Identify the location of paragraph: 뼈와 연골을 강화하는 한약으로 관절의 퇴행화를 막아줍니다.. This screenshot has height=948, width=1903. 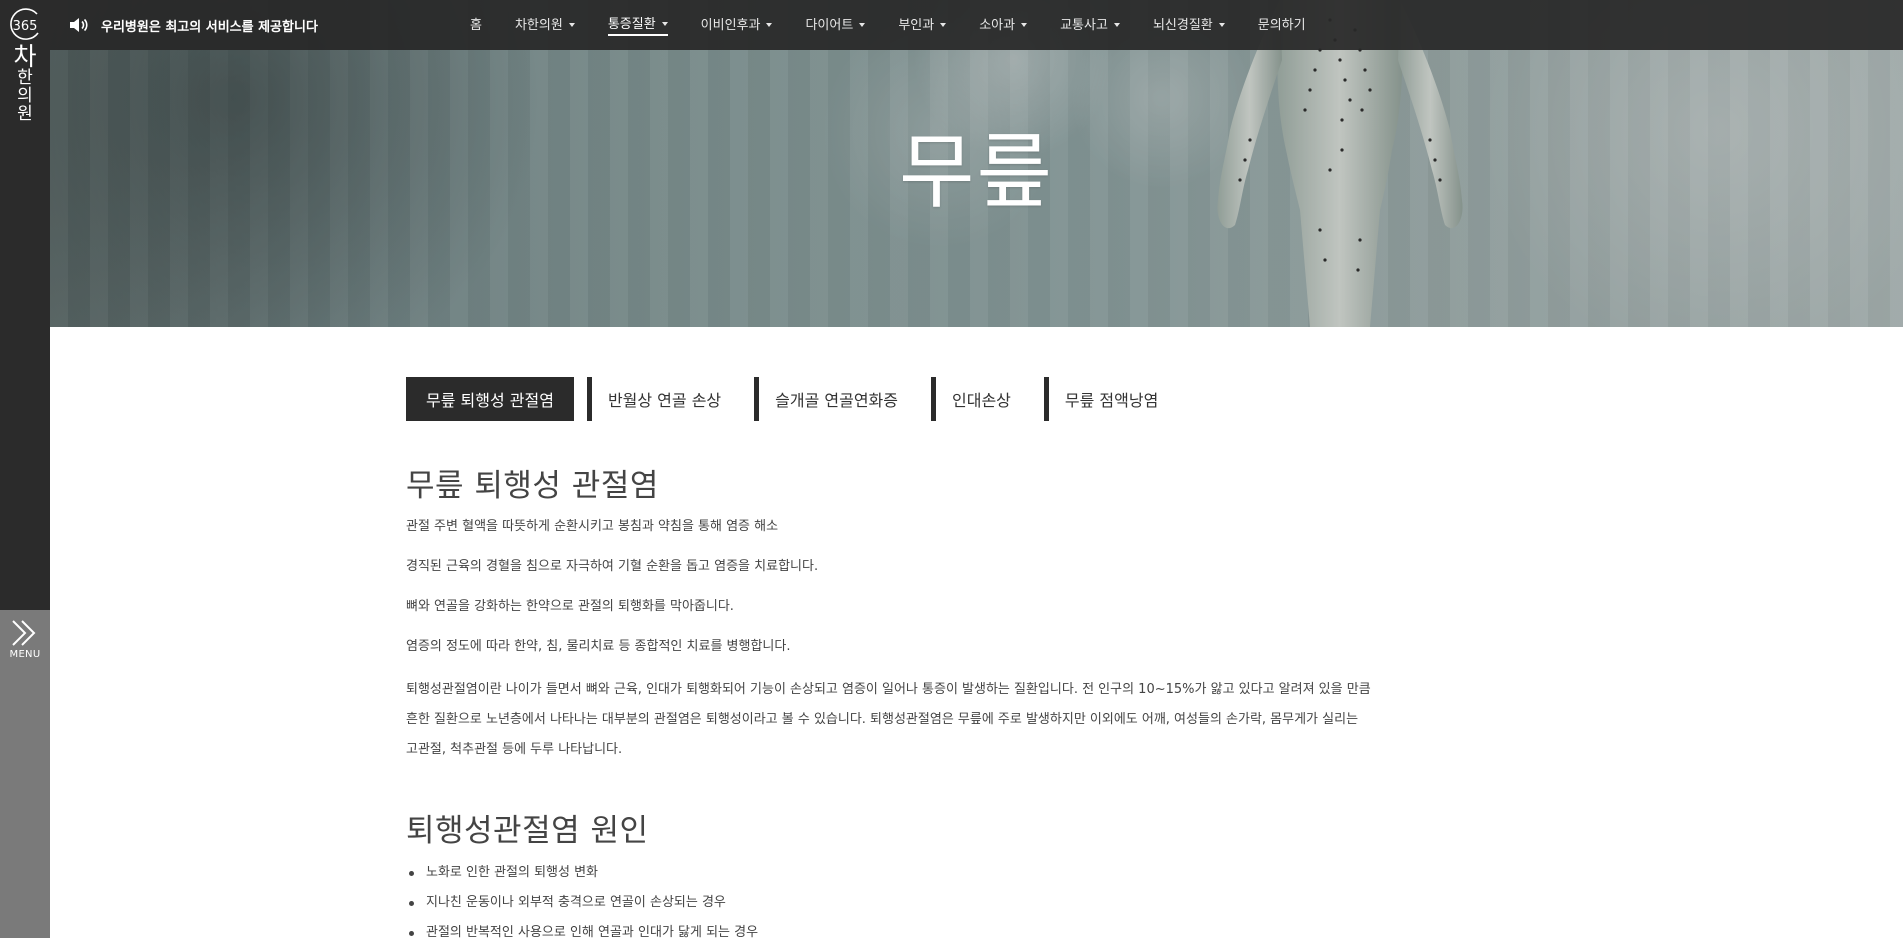
(570, 606).